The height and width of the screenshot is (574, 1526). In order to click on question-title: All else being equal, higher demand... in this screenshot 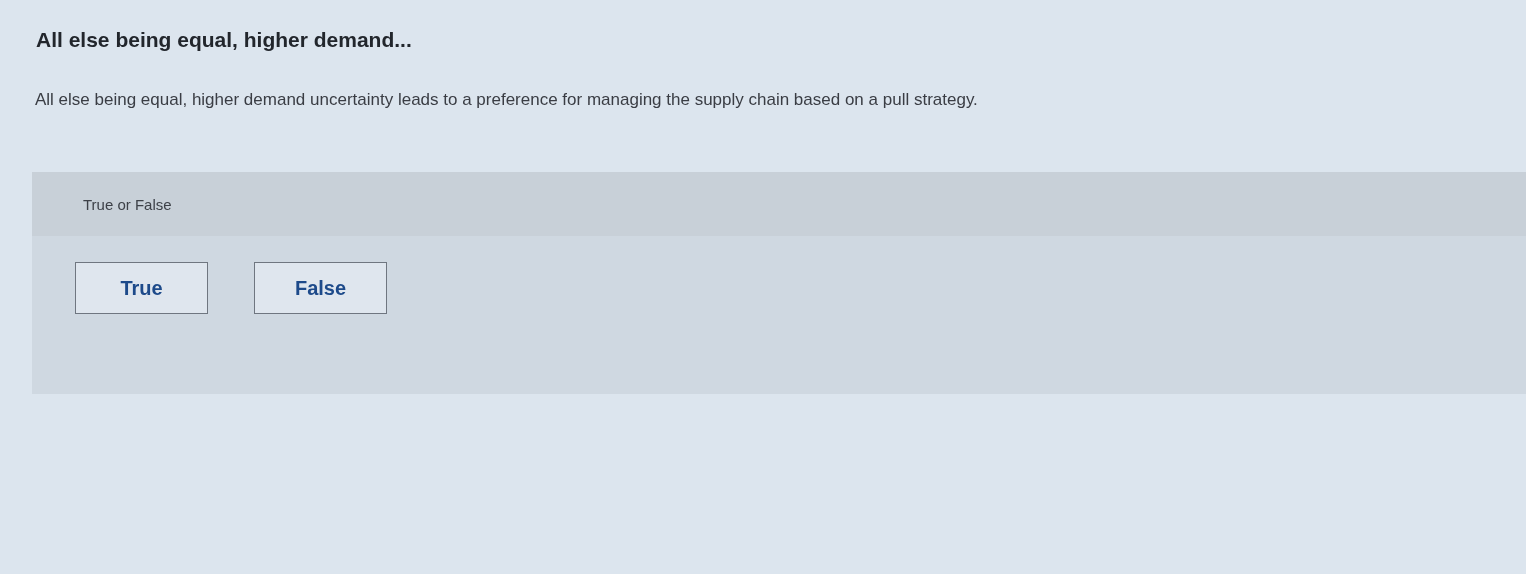, I will do `click(224, 40)`.